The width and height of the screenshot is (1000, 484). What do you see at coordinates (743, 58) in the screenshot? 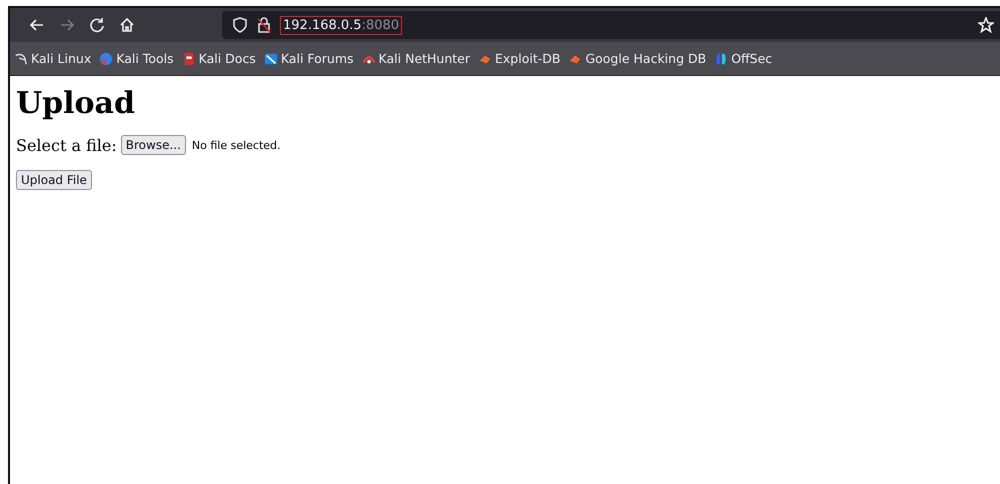
I see `bookmark-item: OffSec` at bounding box center [743, 58].